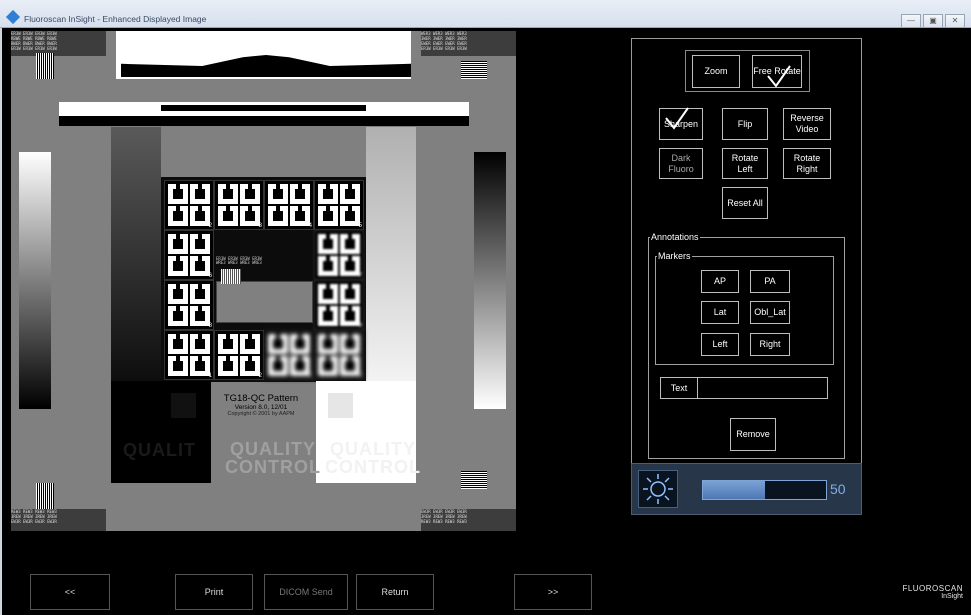  I want to click on pattern-marker-number: 9, so click(360, 326).